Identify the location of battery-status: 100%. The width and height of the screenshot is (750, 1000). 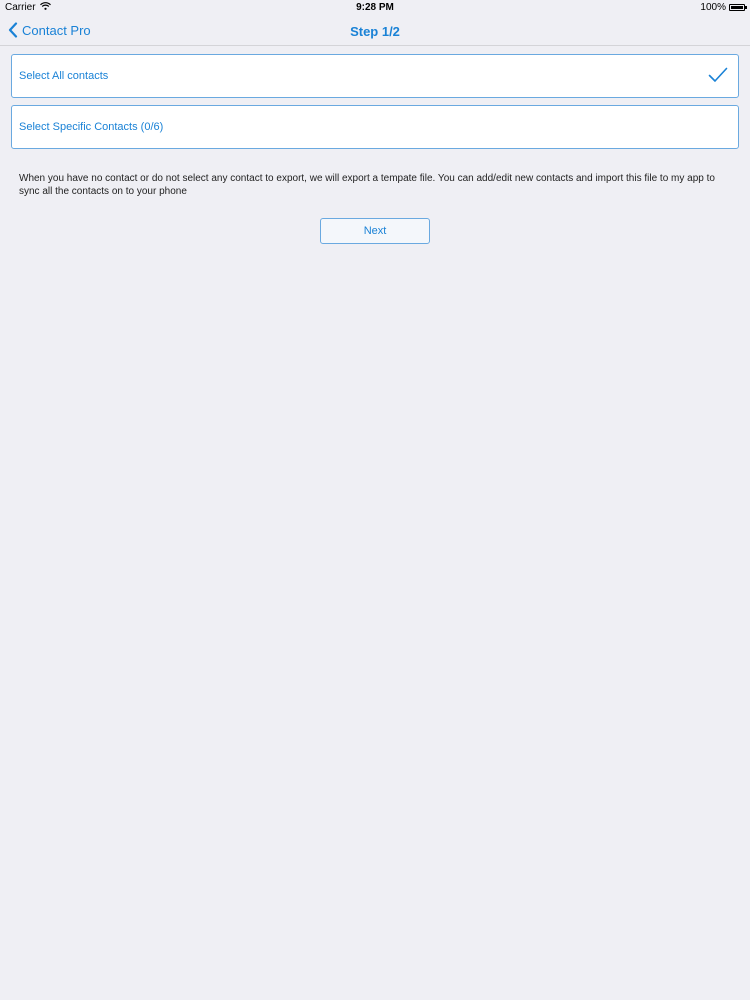
(723, 7).